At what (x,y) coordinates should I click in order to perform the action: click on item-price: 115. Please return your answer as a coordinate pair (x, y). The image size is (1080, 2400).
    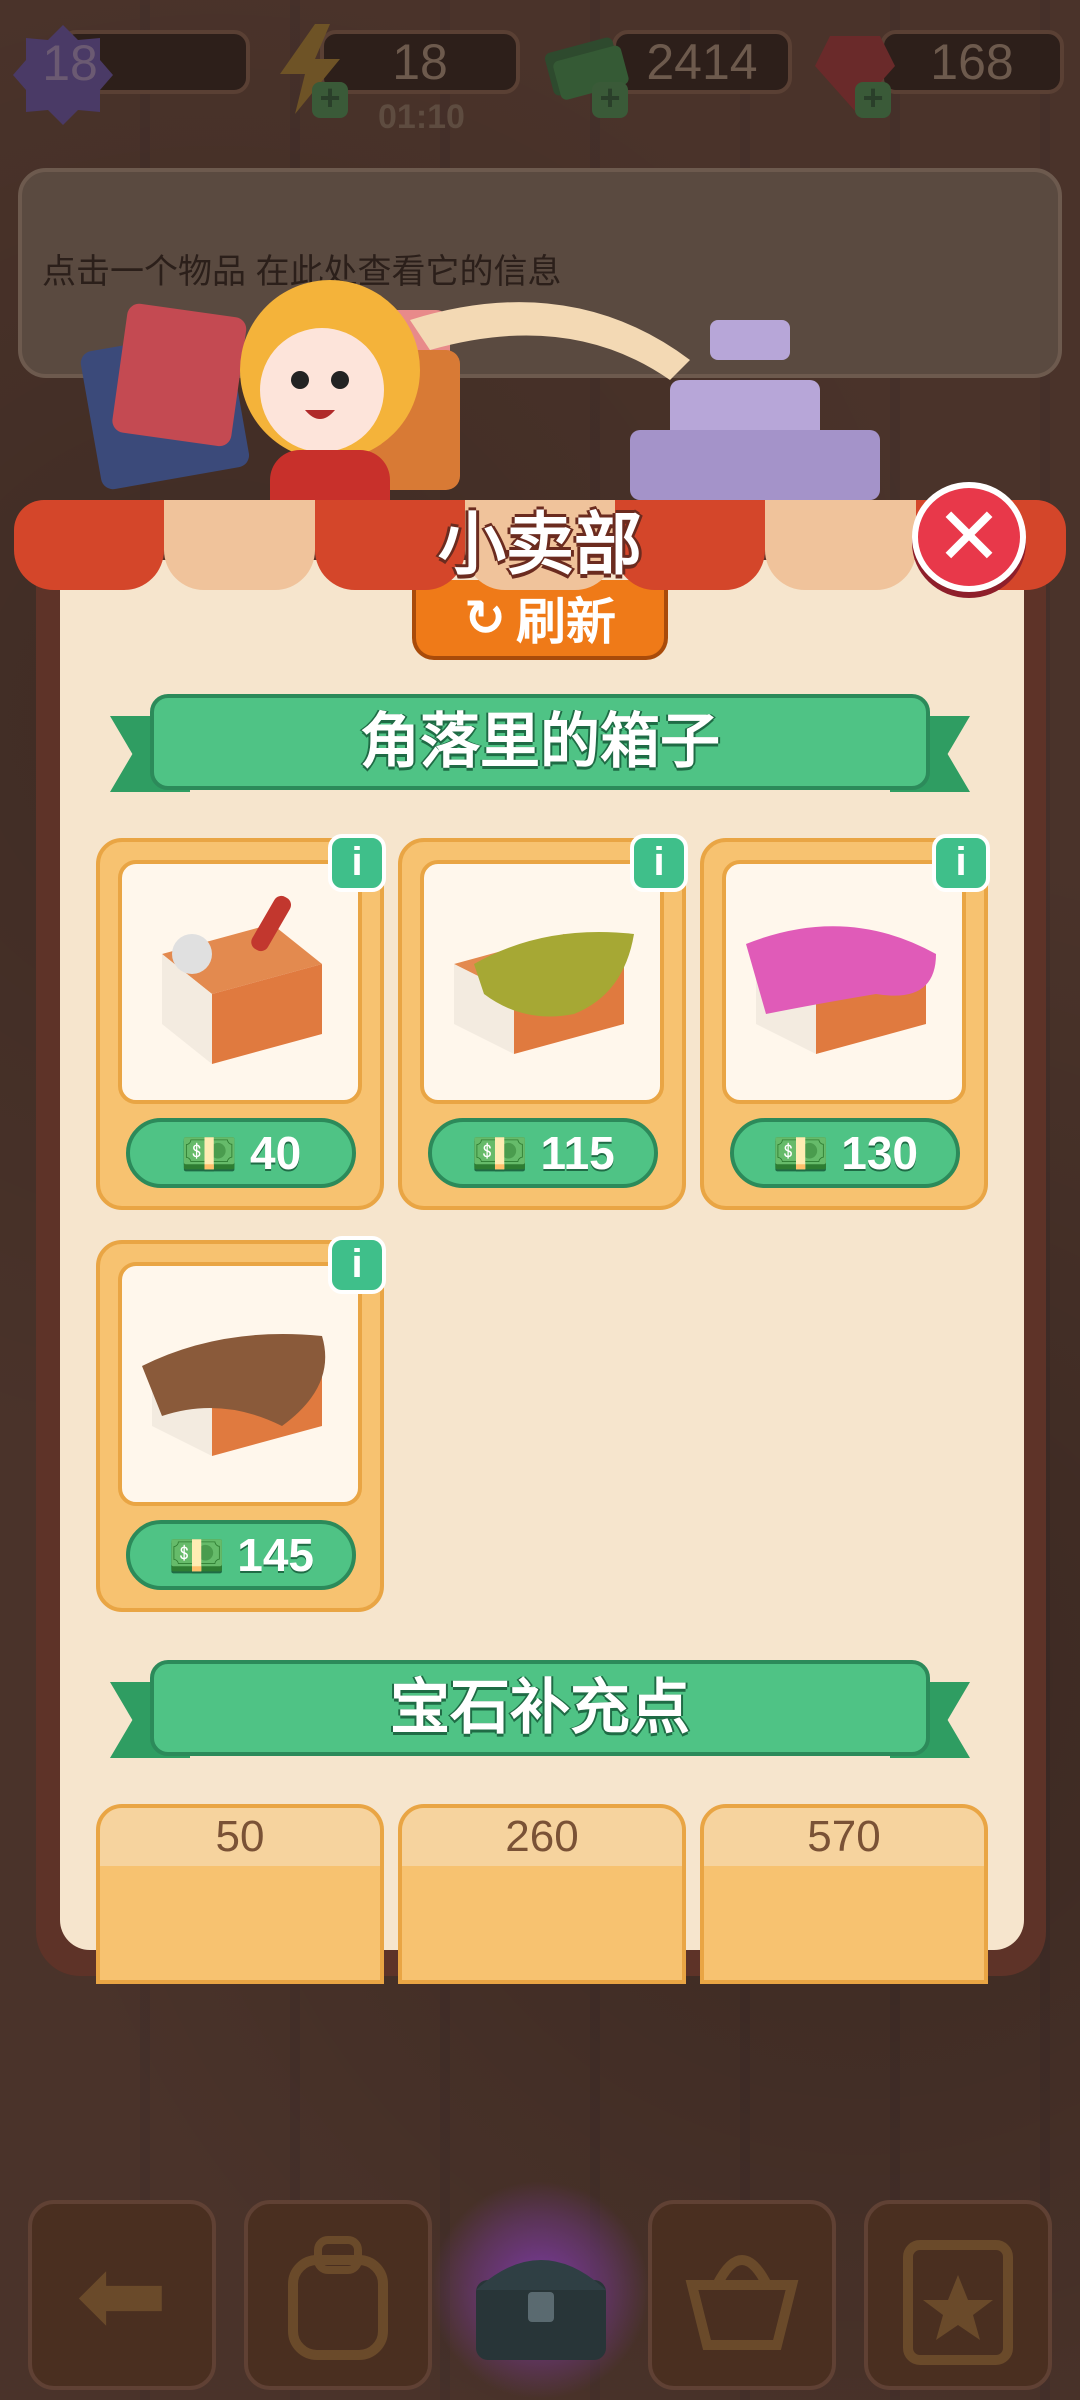
    Looking at the image, I should click on (577, 1153).